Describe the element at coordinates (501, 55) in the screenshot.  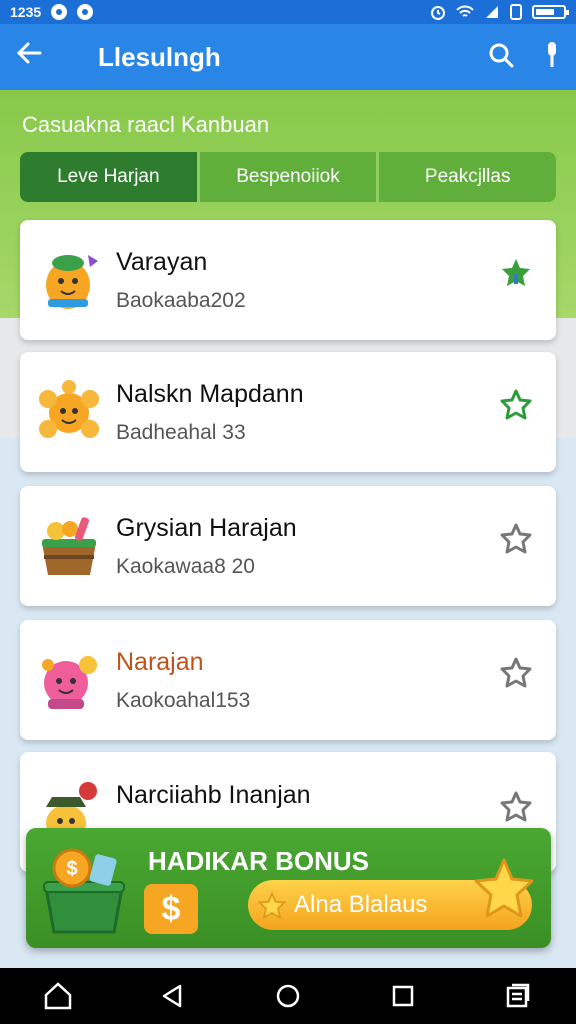
I see `search-icon` at that location.